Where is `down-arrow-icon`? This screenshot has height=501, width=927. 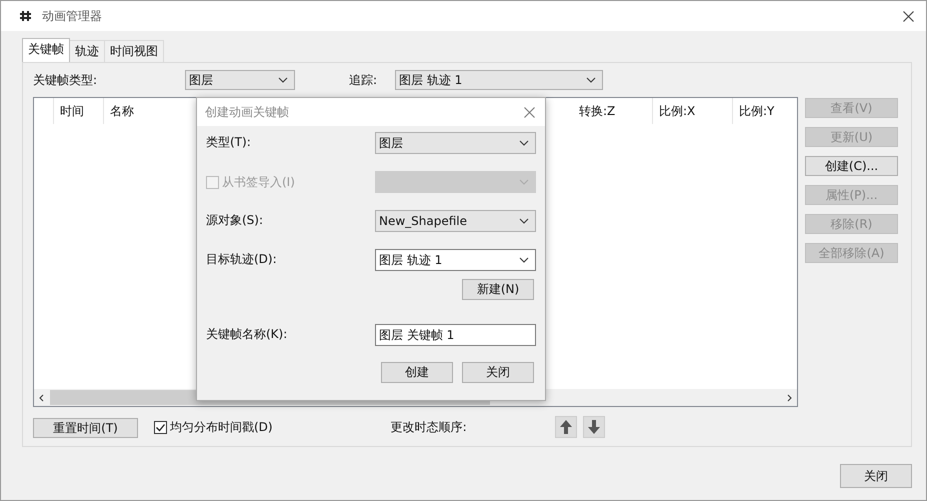 down-arrow-icon is located at coordinates (593, 427).